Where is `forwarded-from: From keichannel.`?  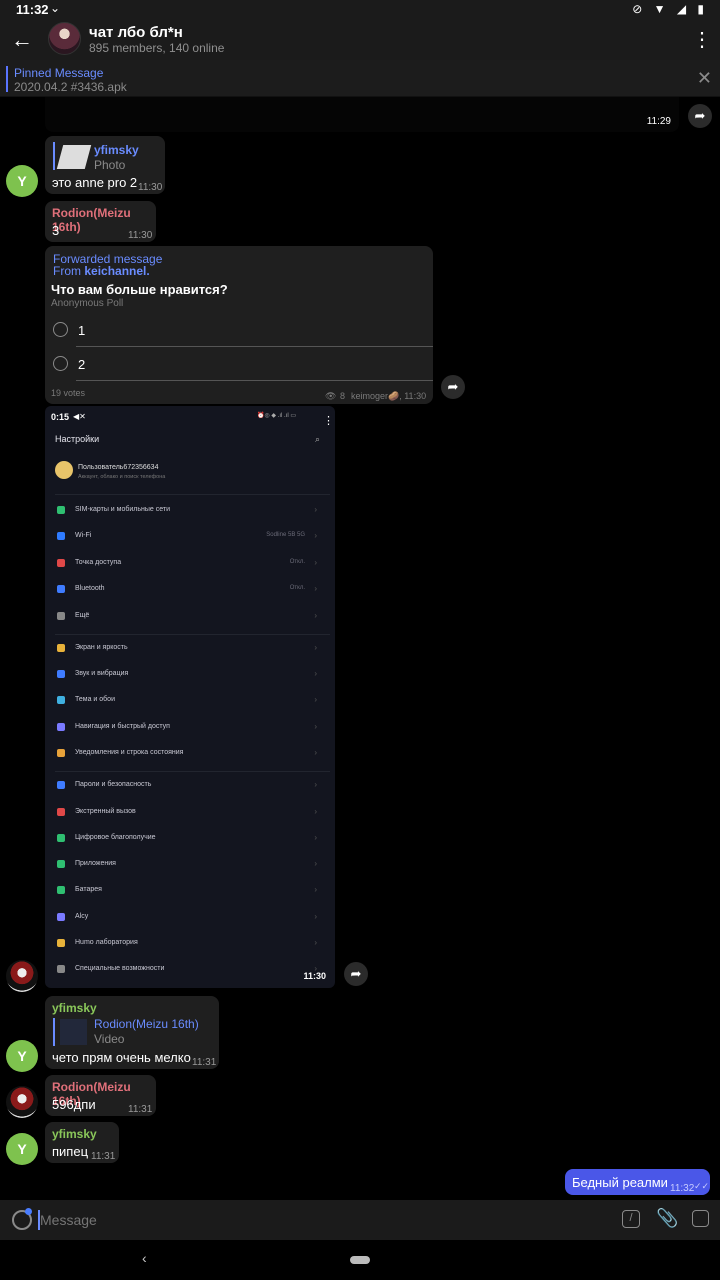 forwarded-from: From keichannel. is located at coordinates (101, 271).